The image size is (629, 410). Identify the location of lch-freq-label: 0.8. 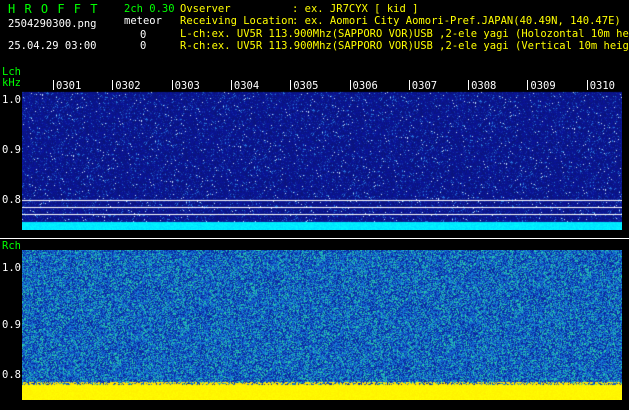
(11, 200).